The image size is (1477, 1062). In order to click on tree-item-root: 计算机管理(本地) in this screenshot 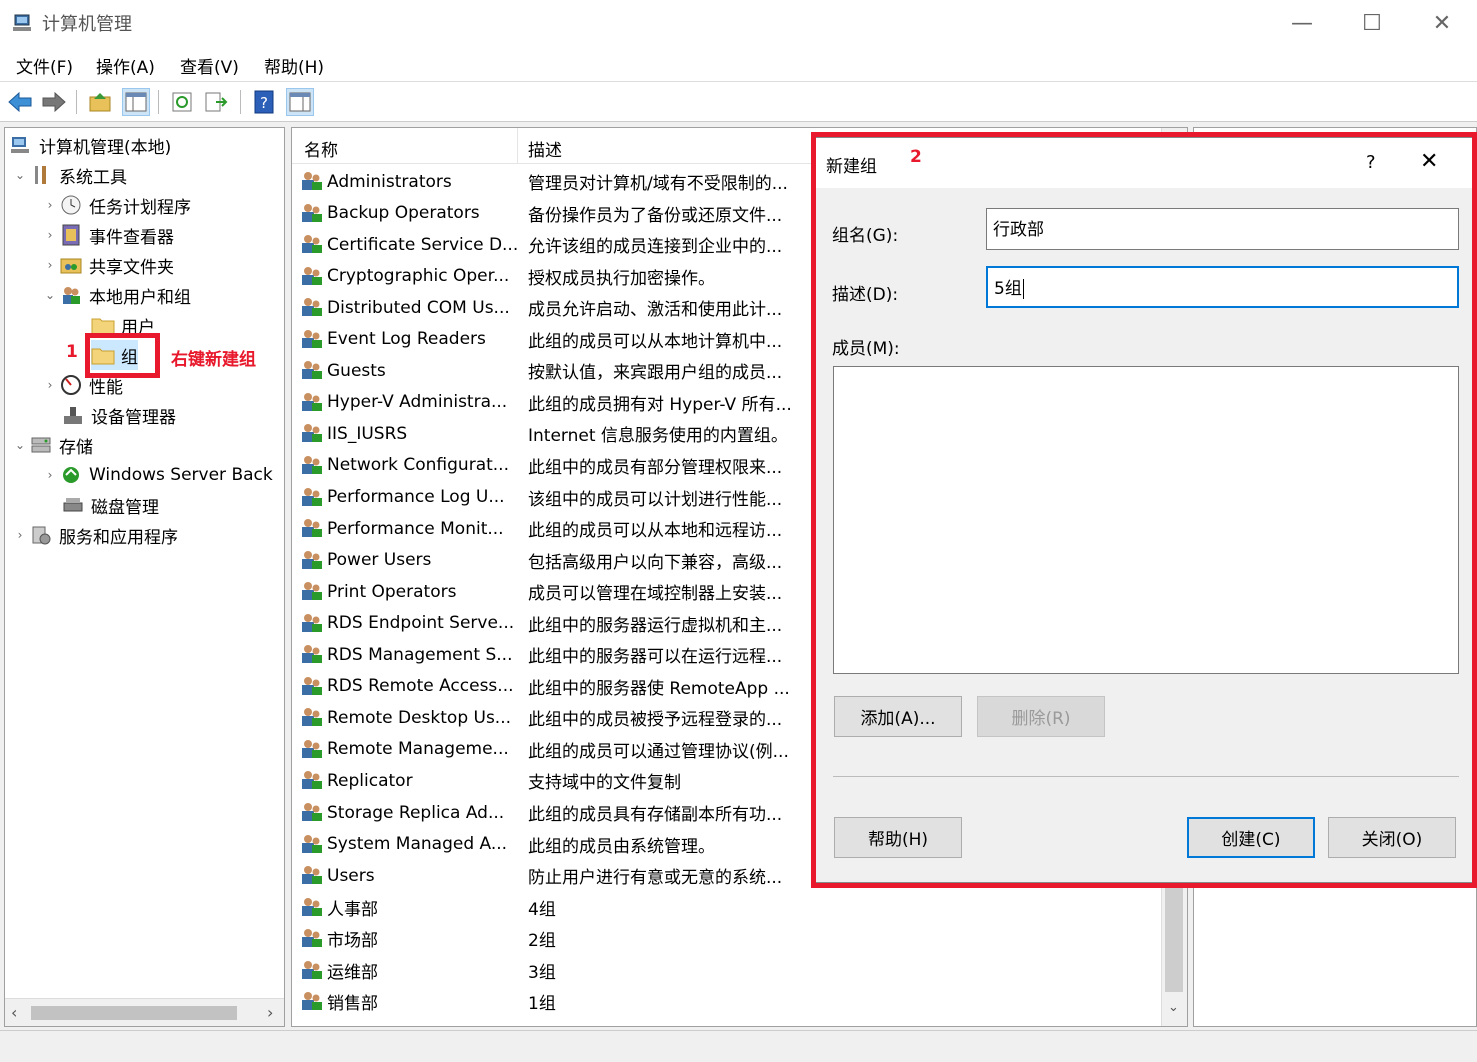, I will do `click(90, 145)`.